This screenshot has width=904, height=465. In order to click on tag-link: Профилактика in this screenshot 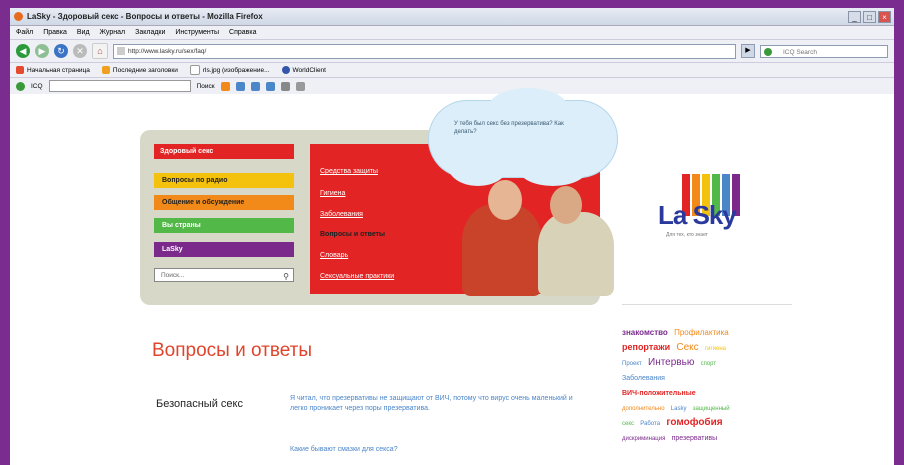, I will do `click(701, 332)`.